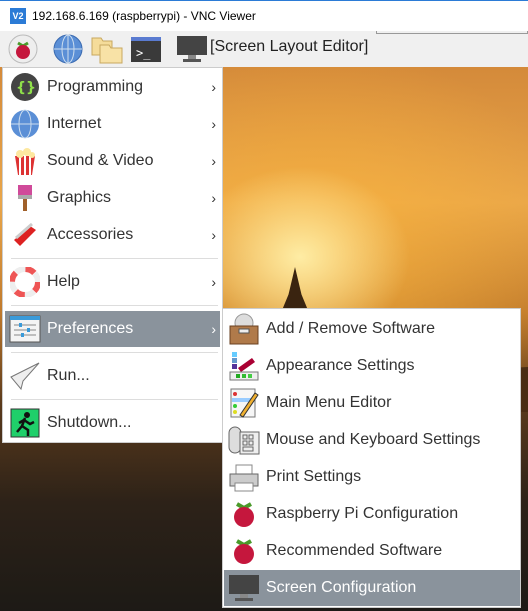  What do you see at coordinates (289, 47) in the screenshot?
I see `taskbar-active-window: [Screen Layout Editor]` at bounding box center [289, 47].